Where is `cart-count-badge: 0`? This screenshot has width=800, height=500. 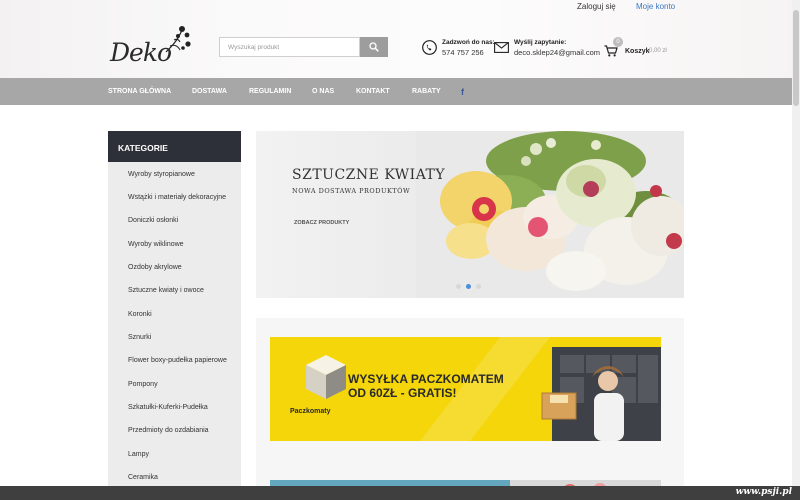 cart-count-badge: 0 is located at coordinates (618, 42).